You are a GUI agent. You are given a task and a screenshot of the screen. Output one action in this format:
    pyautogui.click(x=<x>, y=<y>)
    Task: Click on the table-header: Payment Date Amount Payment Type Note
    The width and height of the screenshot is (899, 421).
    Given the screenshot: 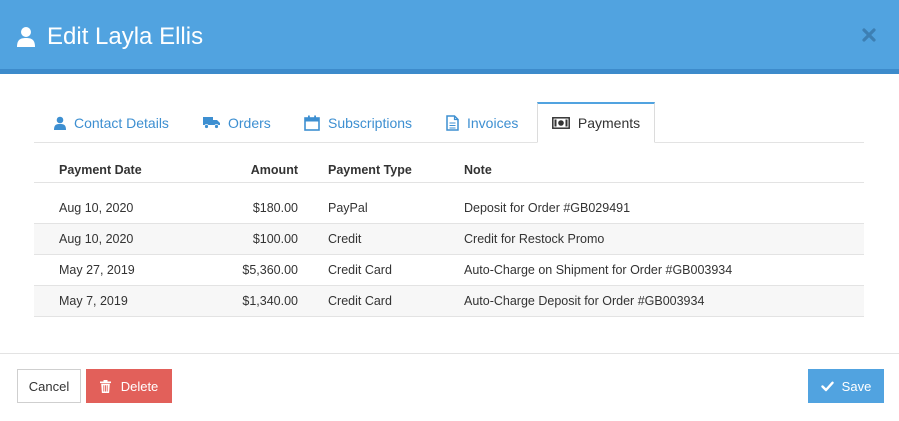 What is the action you would take?
    pyautogui.click(x=449, y=170)
    